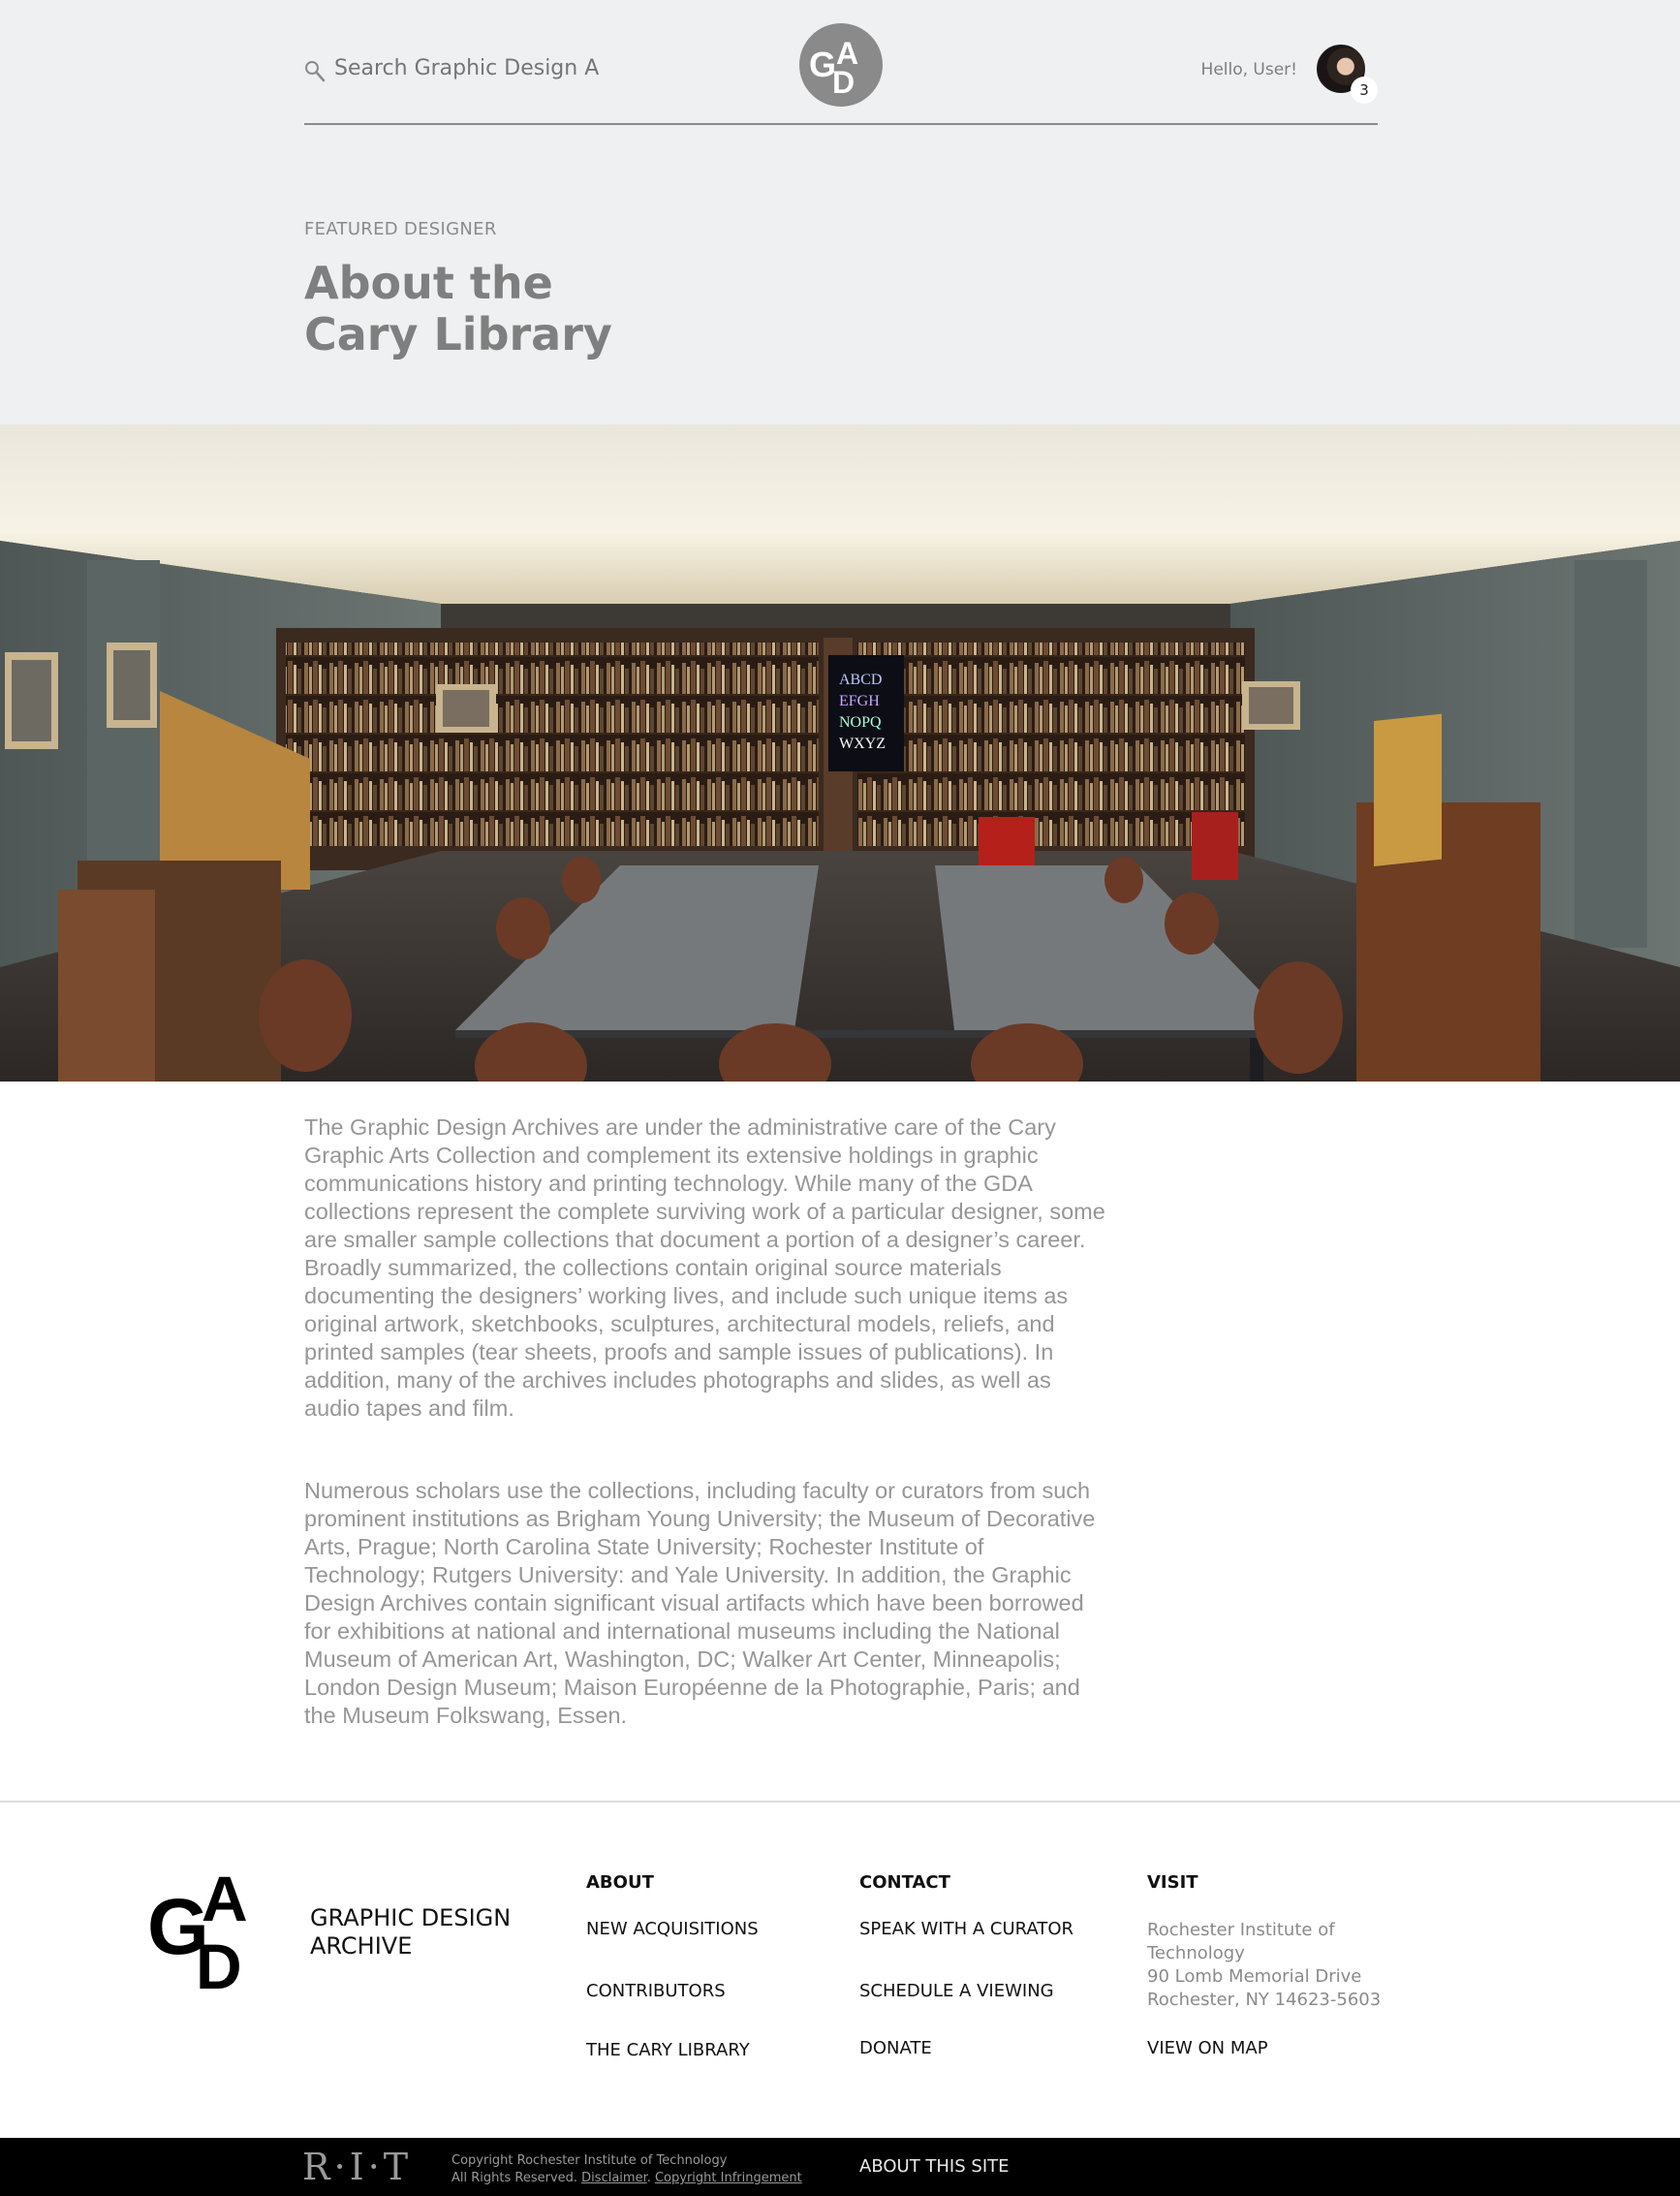 This screenshot has width=1680, height=2196. I want to click on footer-brand-name: GRAPHIC DESIGN ARCHIVE, so click(426, 1933).